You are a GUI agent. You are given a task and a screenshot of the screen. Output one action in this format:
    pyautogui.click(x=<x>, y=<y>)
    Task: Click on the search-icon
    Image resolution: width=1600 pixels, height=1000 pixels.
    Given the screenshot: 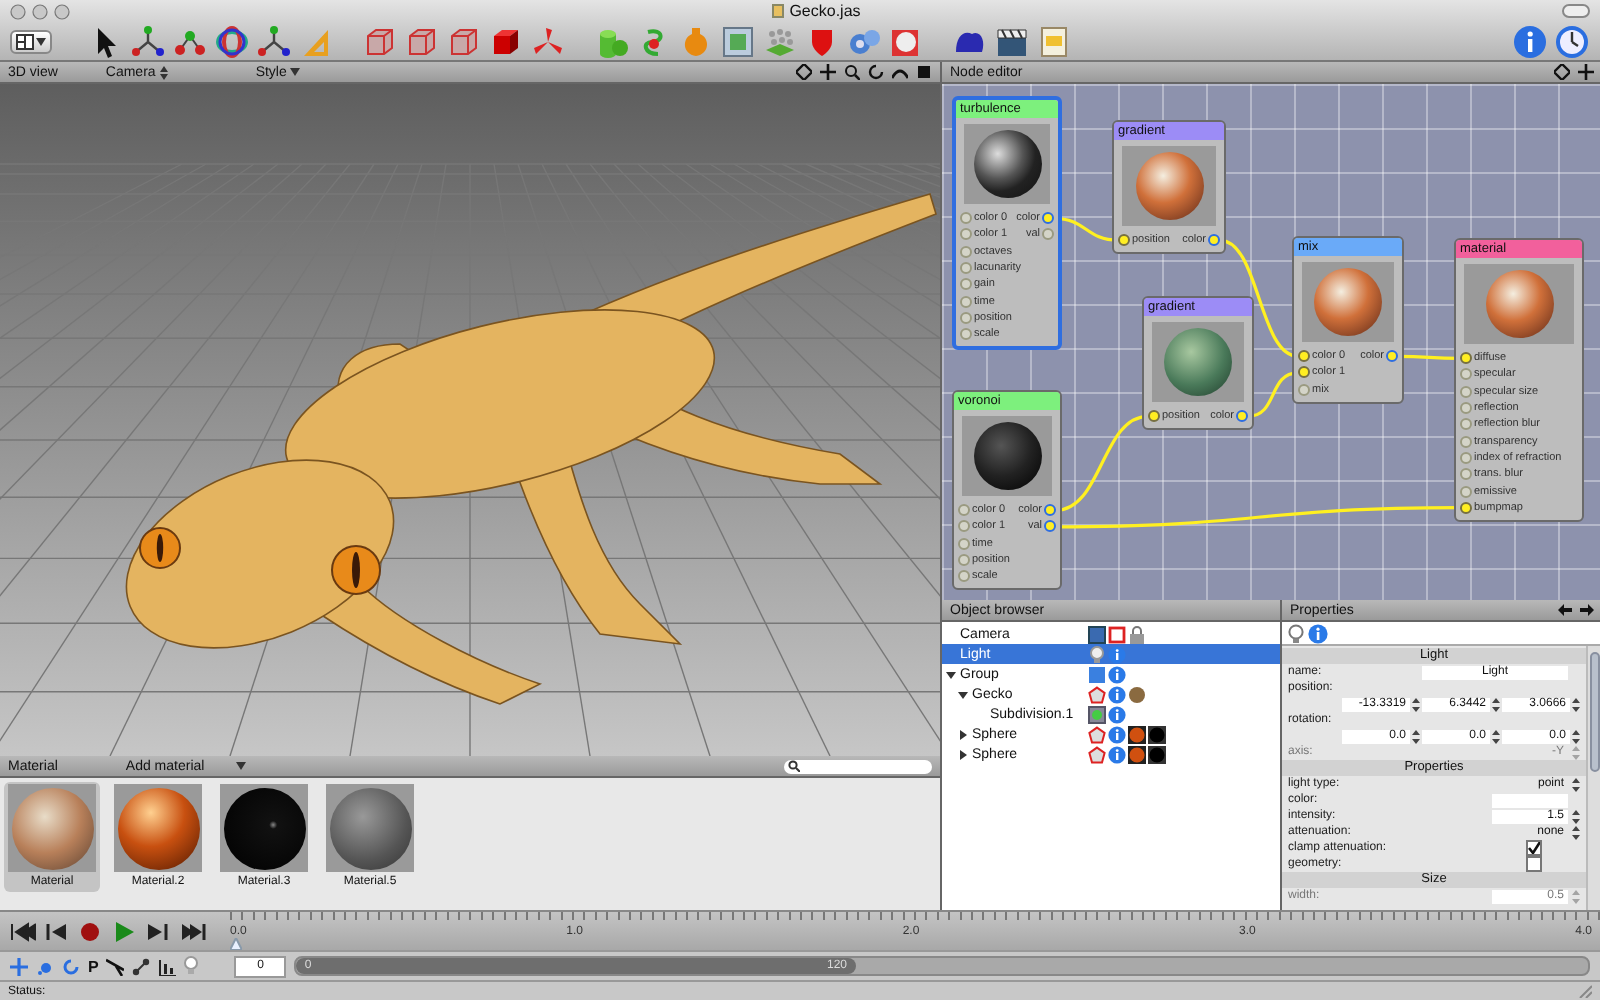 What is the action you would take?
    pyautogui.click(x=794, y=766)
    